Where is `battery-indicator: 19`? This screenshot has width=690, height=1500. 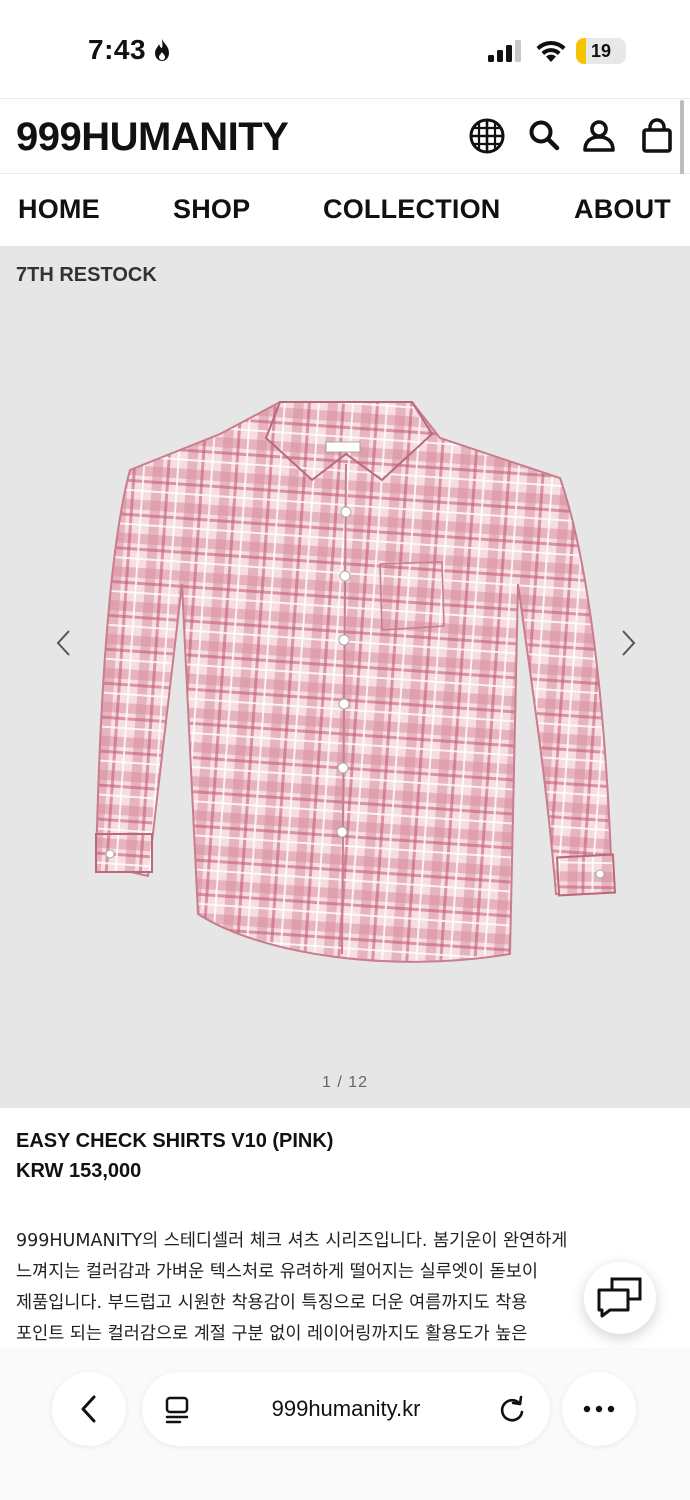
battery-indicator: 19 is located at coordinates (601, 51).